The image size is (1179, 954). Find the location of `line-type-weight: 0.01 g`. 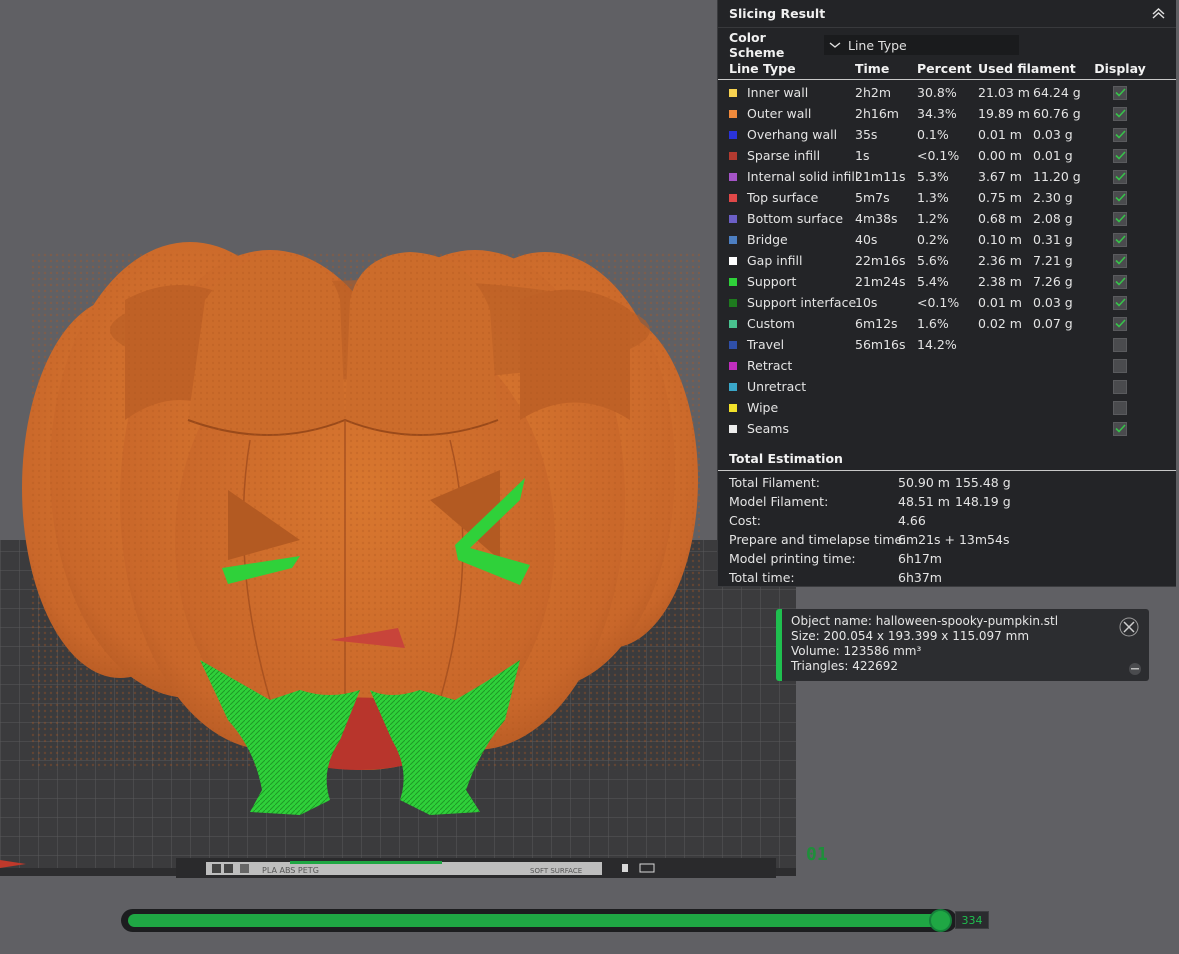

line-type-weight: 0.01 g is located at coordinates (1053, 155).